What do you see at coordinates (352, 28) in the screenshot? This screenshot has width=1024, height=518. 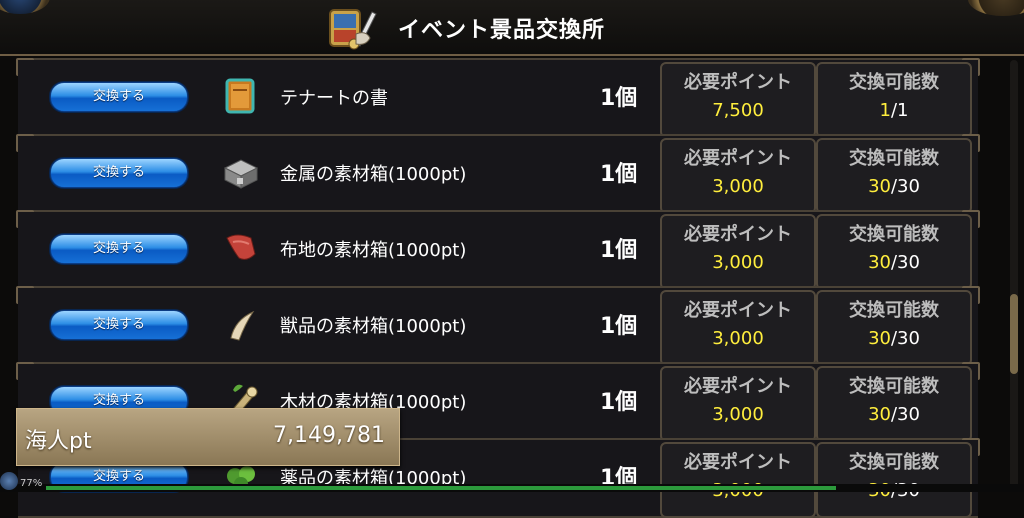 I see `shop-weapon-icon` at bounding box center [352, 28].